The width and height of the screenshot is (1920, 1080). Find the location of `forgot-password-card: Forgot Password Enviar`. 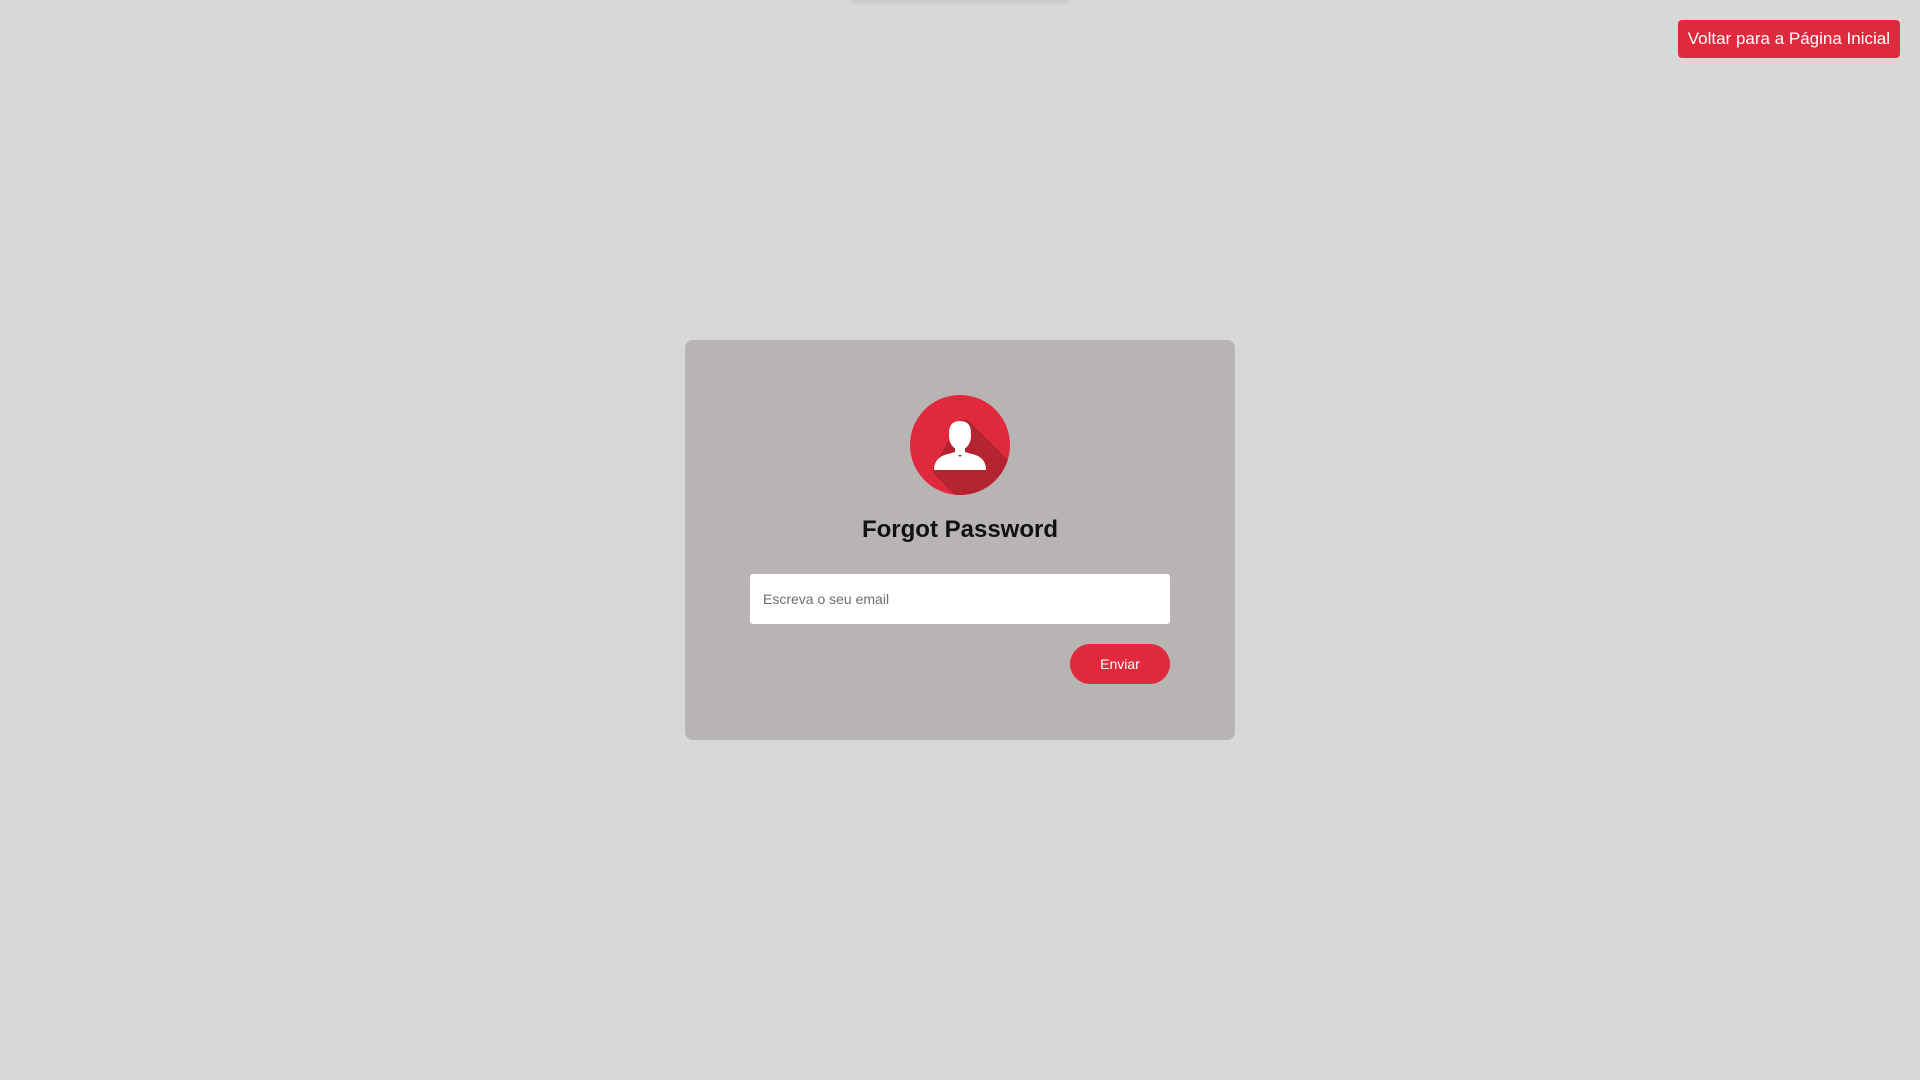

forgot-password-card: Forgot Password Enviar is located at coordinates (960, 540).